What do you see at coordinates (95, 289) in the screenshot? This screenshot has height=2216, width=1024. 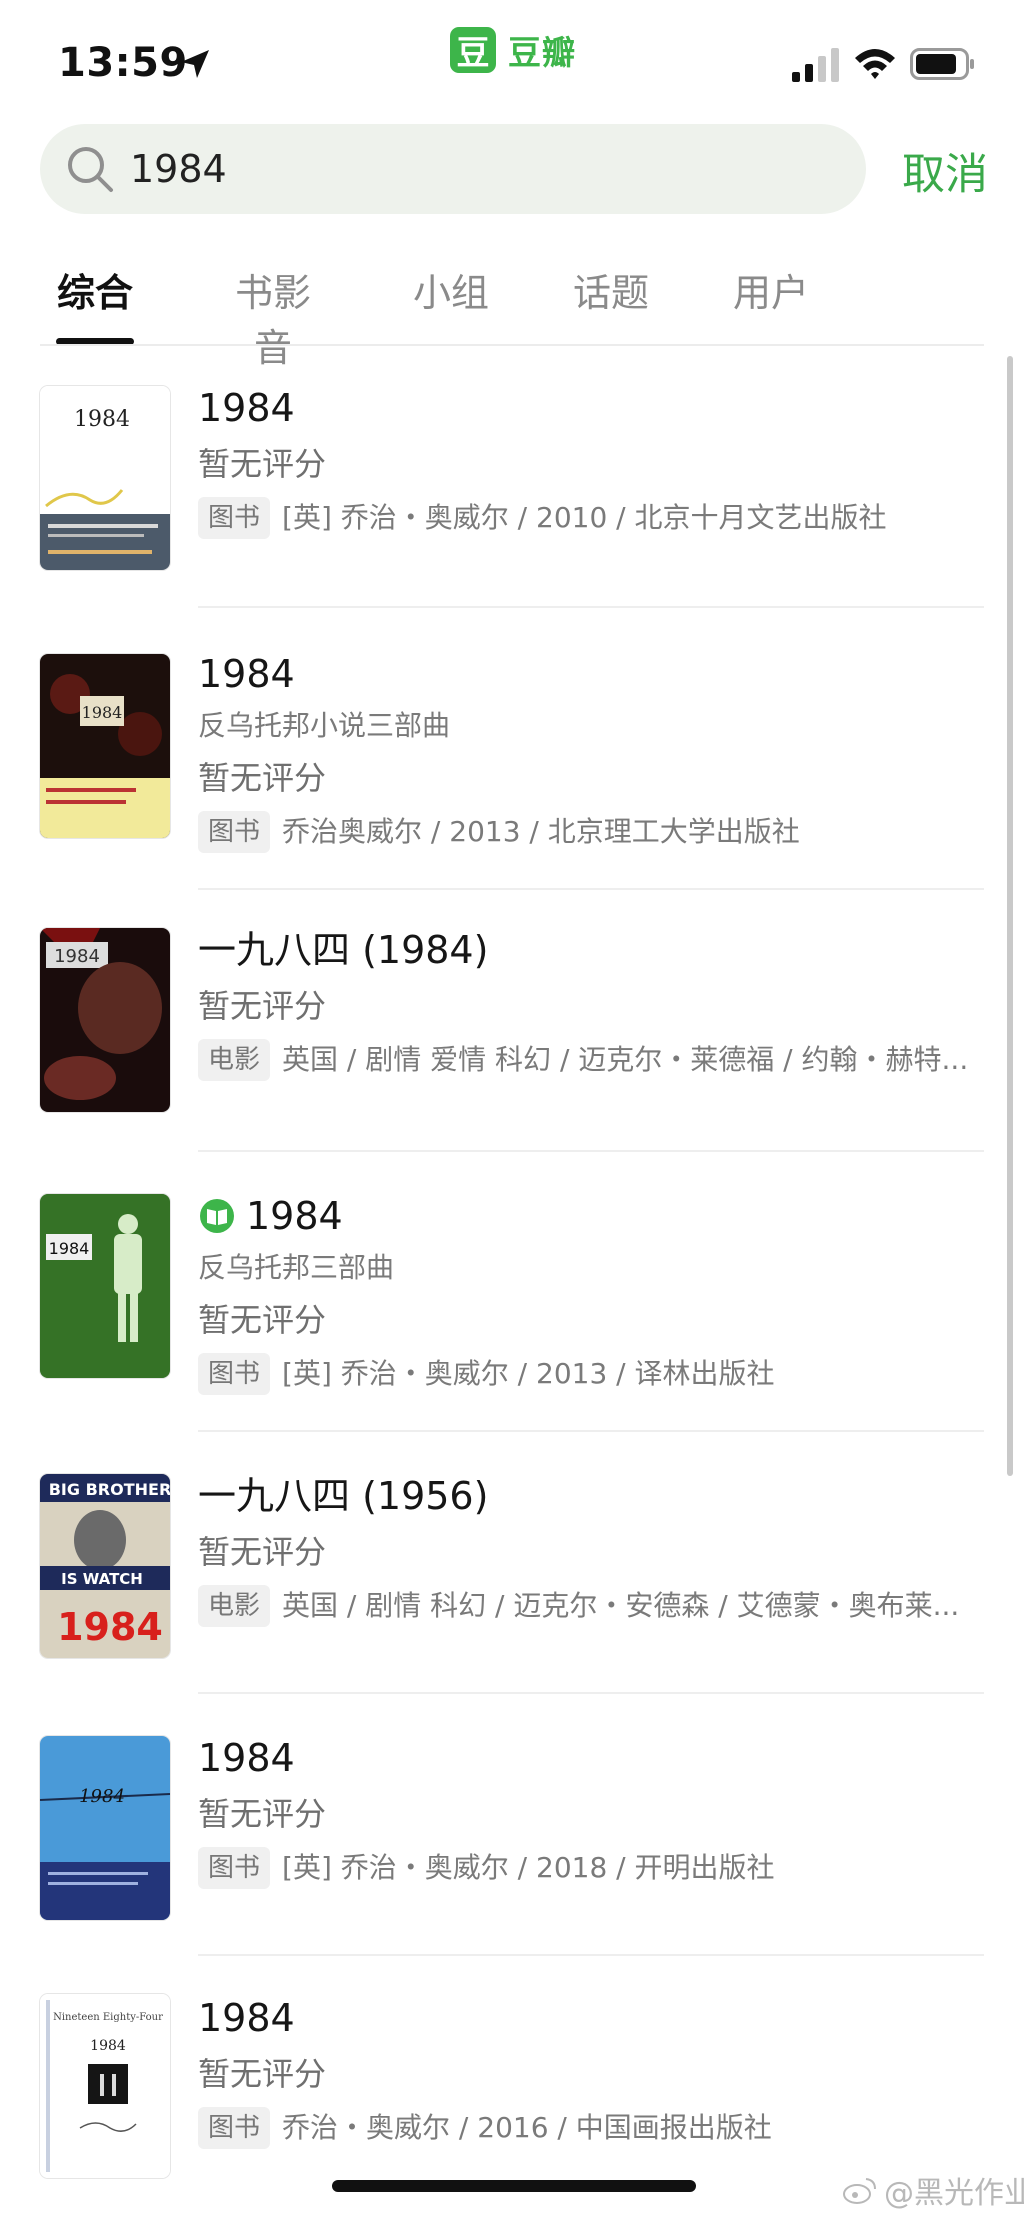 I see `tab-all: 综合` at bounding box center [95, 289].